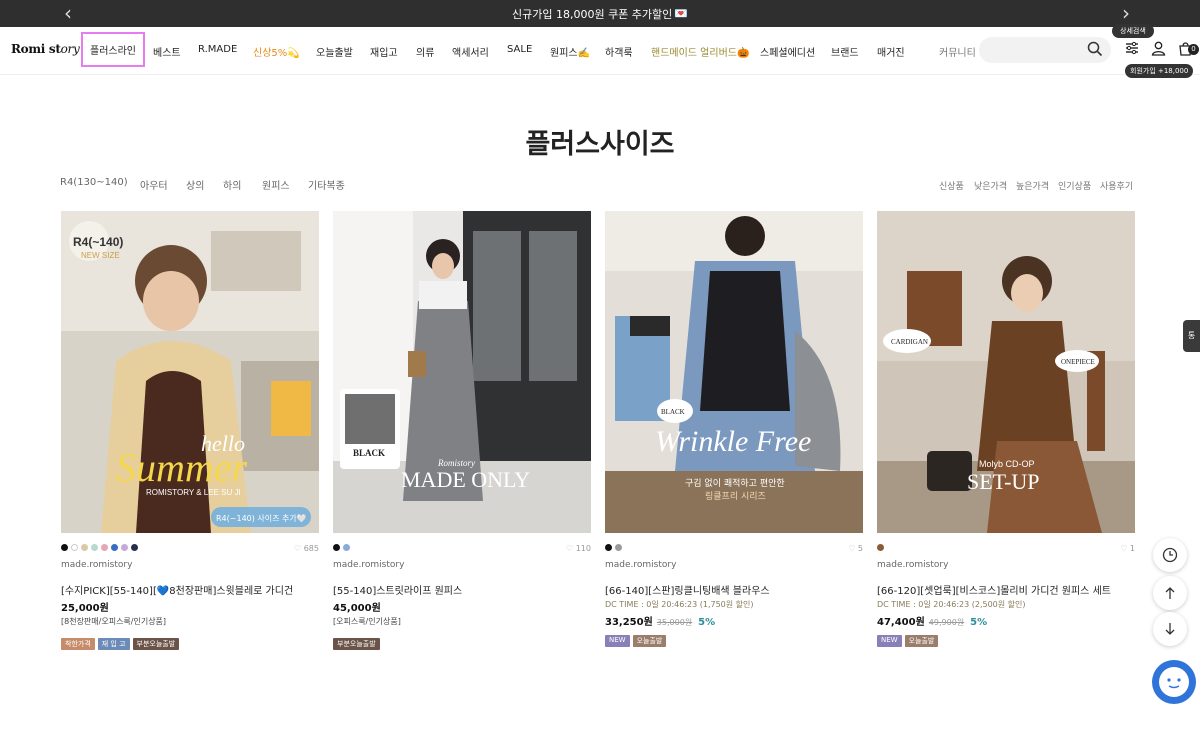 This screenshot has width=1200, height=750. I want to click on img-badge2: NEW SIZE, so click(100, 255).